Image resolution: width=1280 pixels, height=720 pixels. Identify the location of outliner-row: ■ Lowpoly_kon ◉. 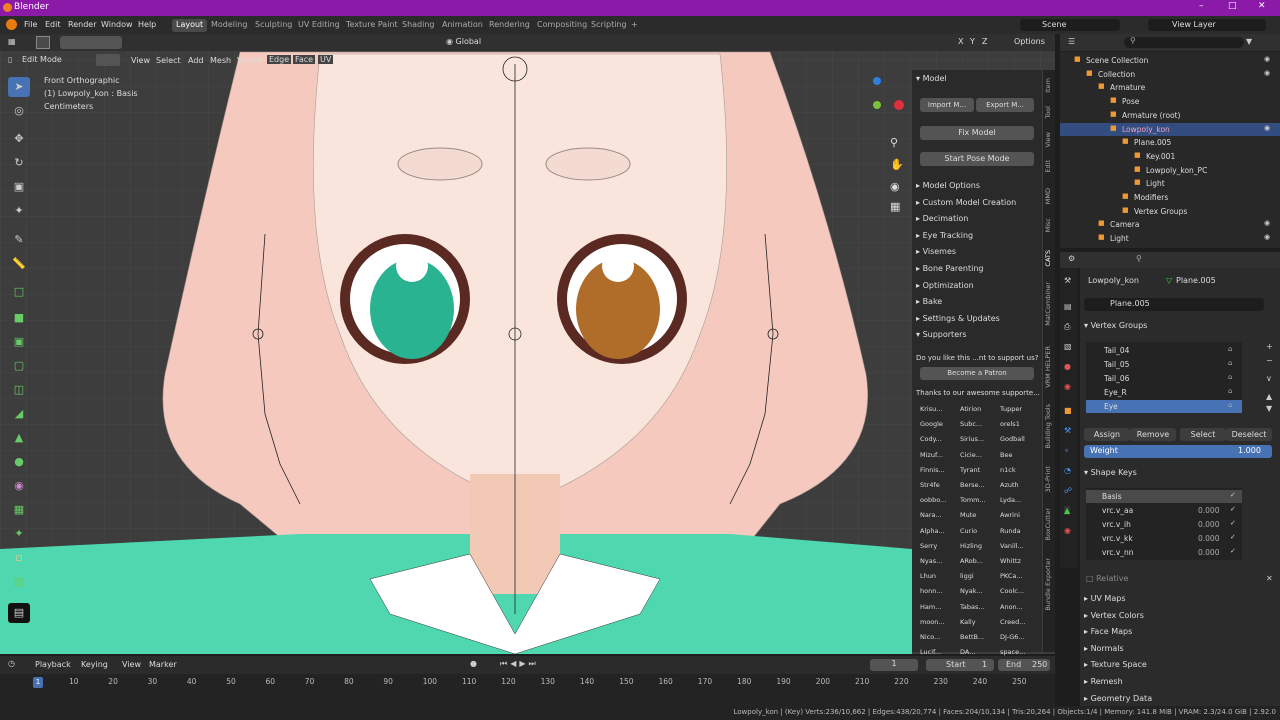
(1170, 129).